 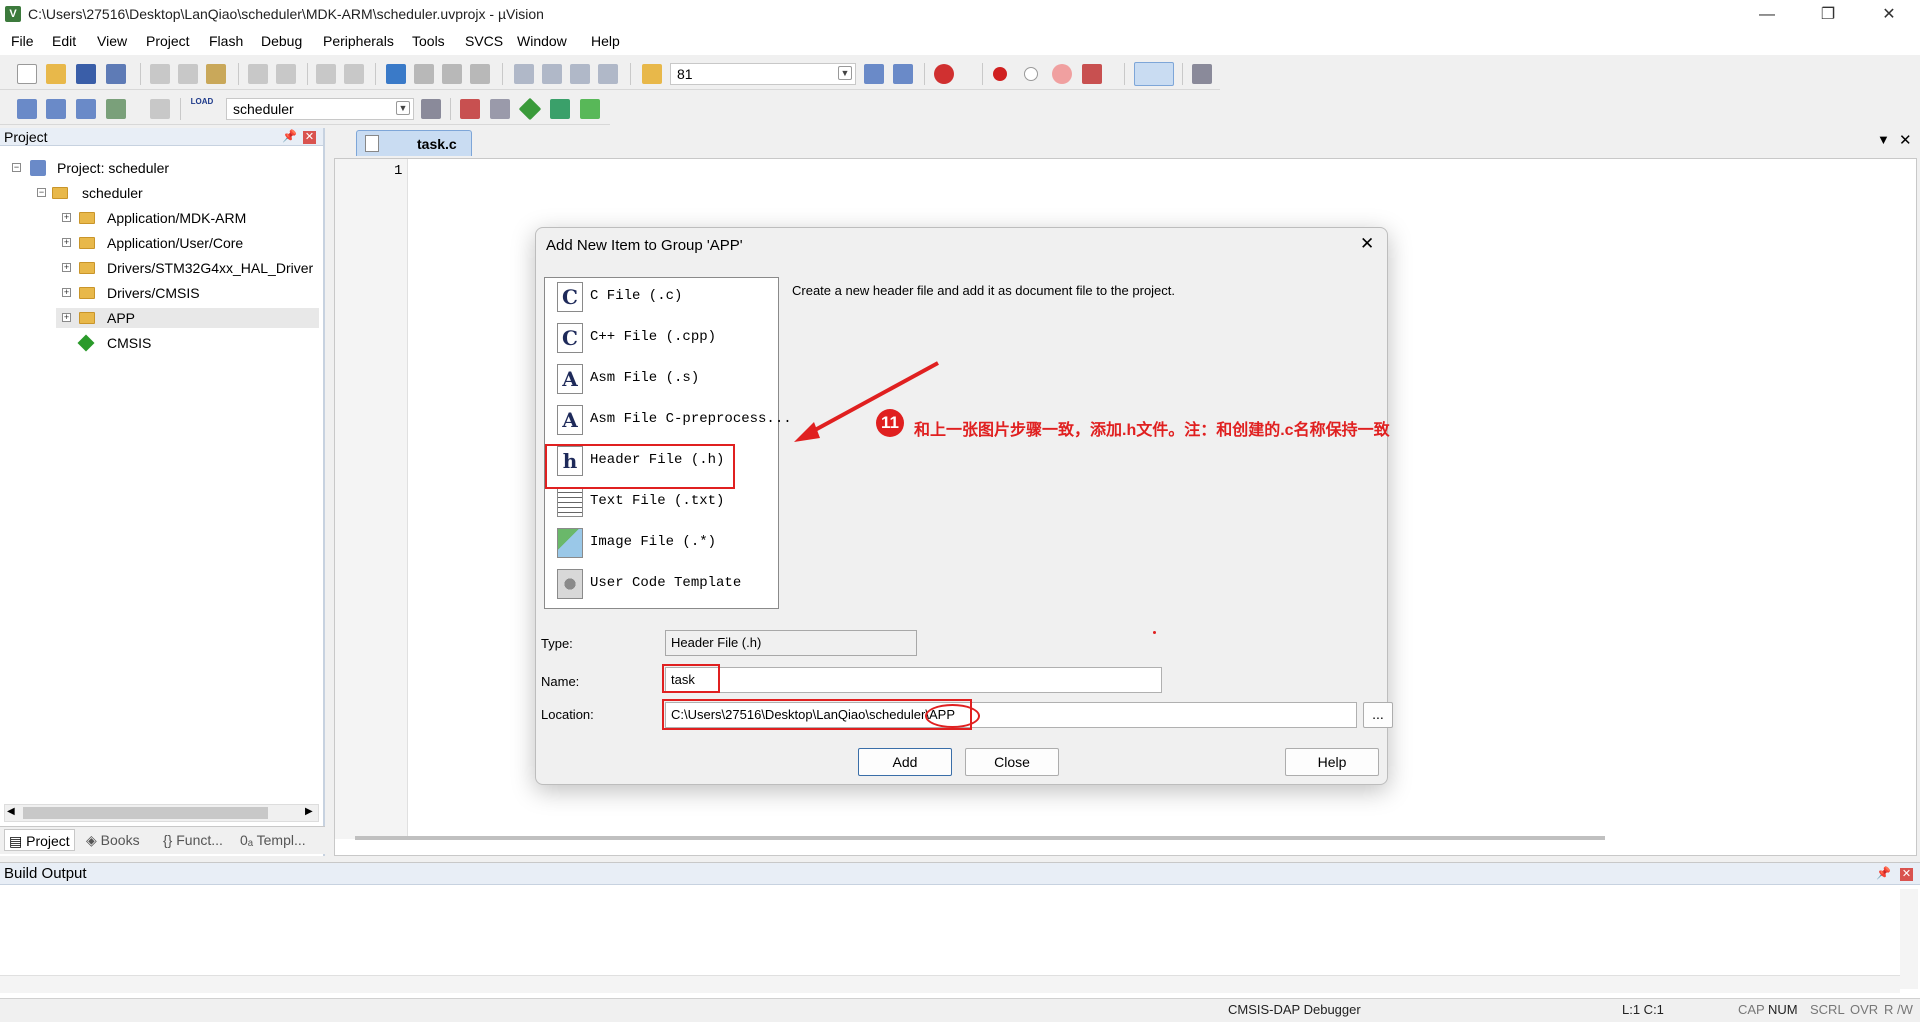 I want to click on nav-forward-icon, so click(x=354, y=74).